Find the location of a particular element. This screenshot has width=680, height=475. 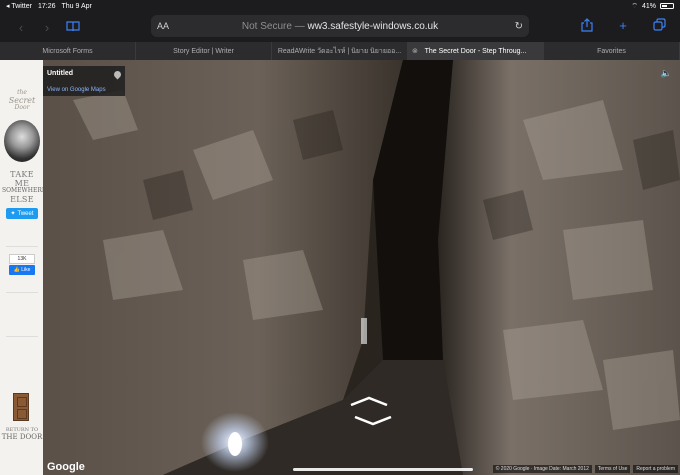

status-time: 17:26 is located at coordinates (46, 6).